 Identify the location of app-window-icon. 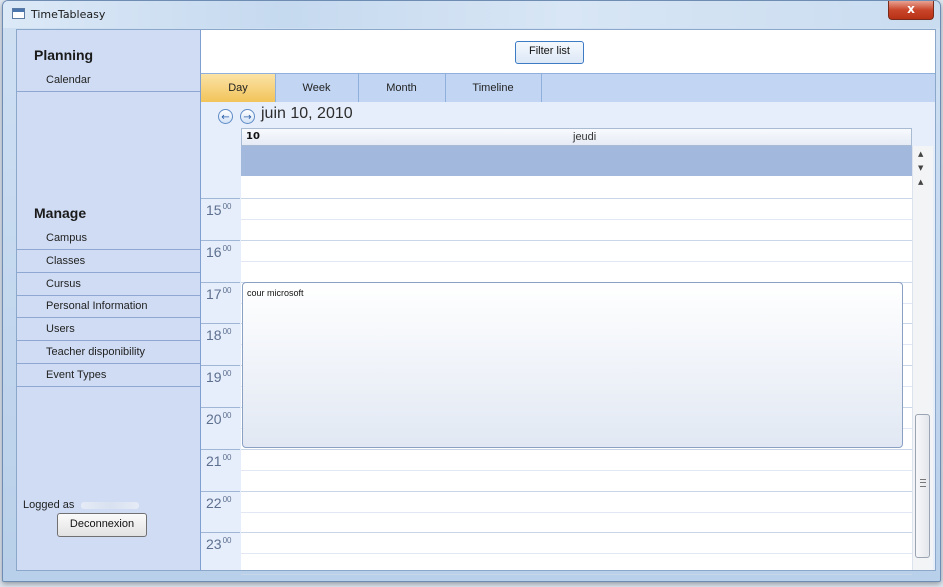
(18, 13).